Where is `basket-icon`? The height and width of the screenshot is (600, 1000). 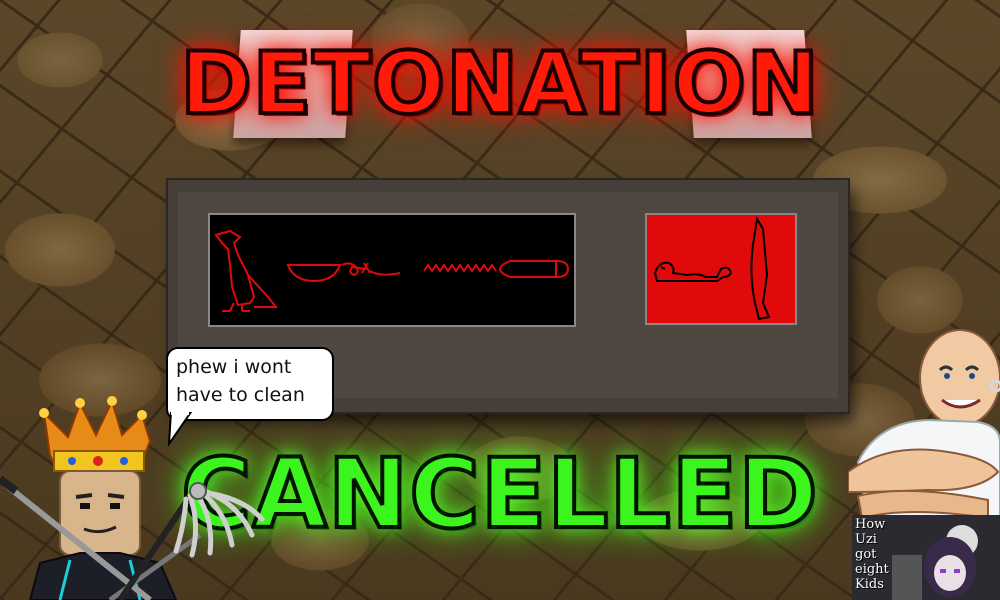 basket-icon is located at coordinates (314, 273).